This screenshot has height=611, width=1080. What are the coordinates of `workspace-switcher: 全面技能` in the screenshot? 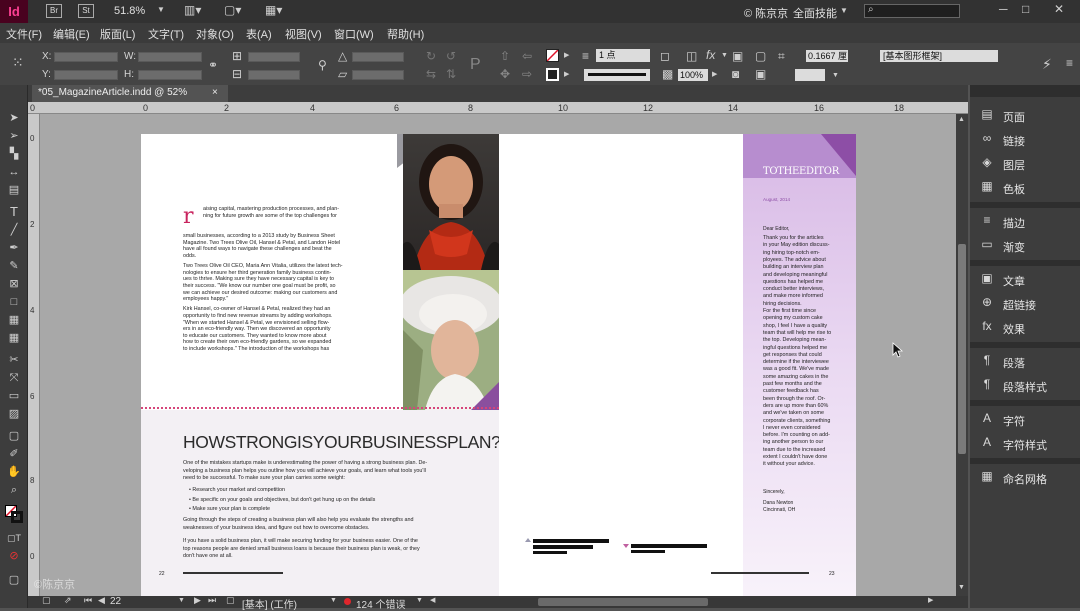 It's located at (815, 13).